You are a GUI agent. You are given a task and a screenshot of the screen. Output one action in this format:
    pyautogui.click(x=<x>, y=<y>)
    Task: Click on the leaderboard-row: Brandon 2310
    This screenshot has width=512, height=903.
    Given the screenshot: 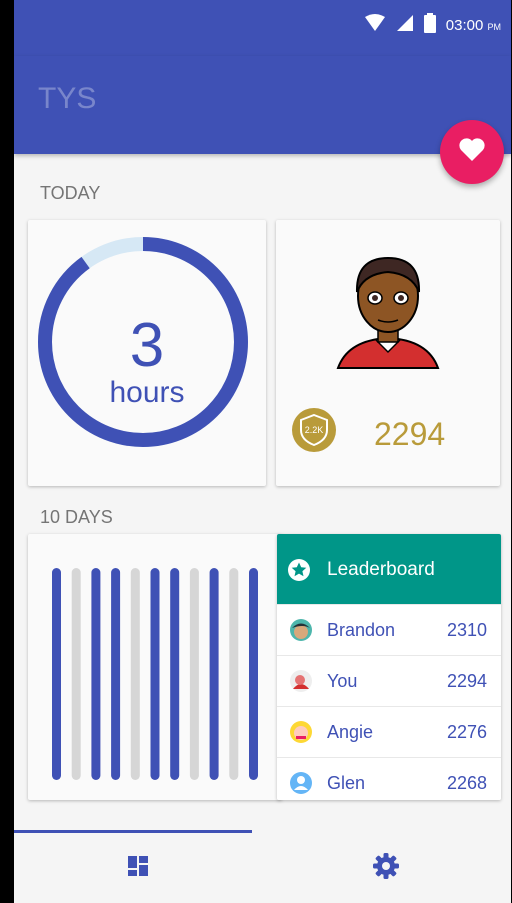 What is the action you would take?
    pyautogui.click(x=389, y=629)
    